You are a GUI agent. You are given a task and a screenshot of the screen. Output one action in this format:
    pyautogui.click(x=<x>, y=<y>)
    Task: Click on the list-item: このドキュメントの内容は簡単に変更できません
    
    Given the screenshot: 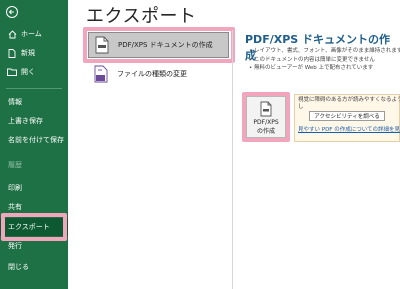 What is the action you would take?
    pyautogui.click(x=323, y=60)
    